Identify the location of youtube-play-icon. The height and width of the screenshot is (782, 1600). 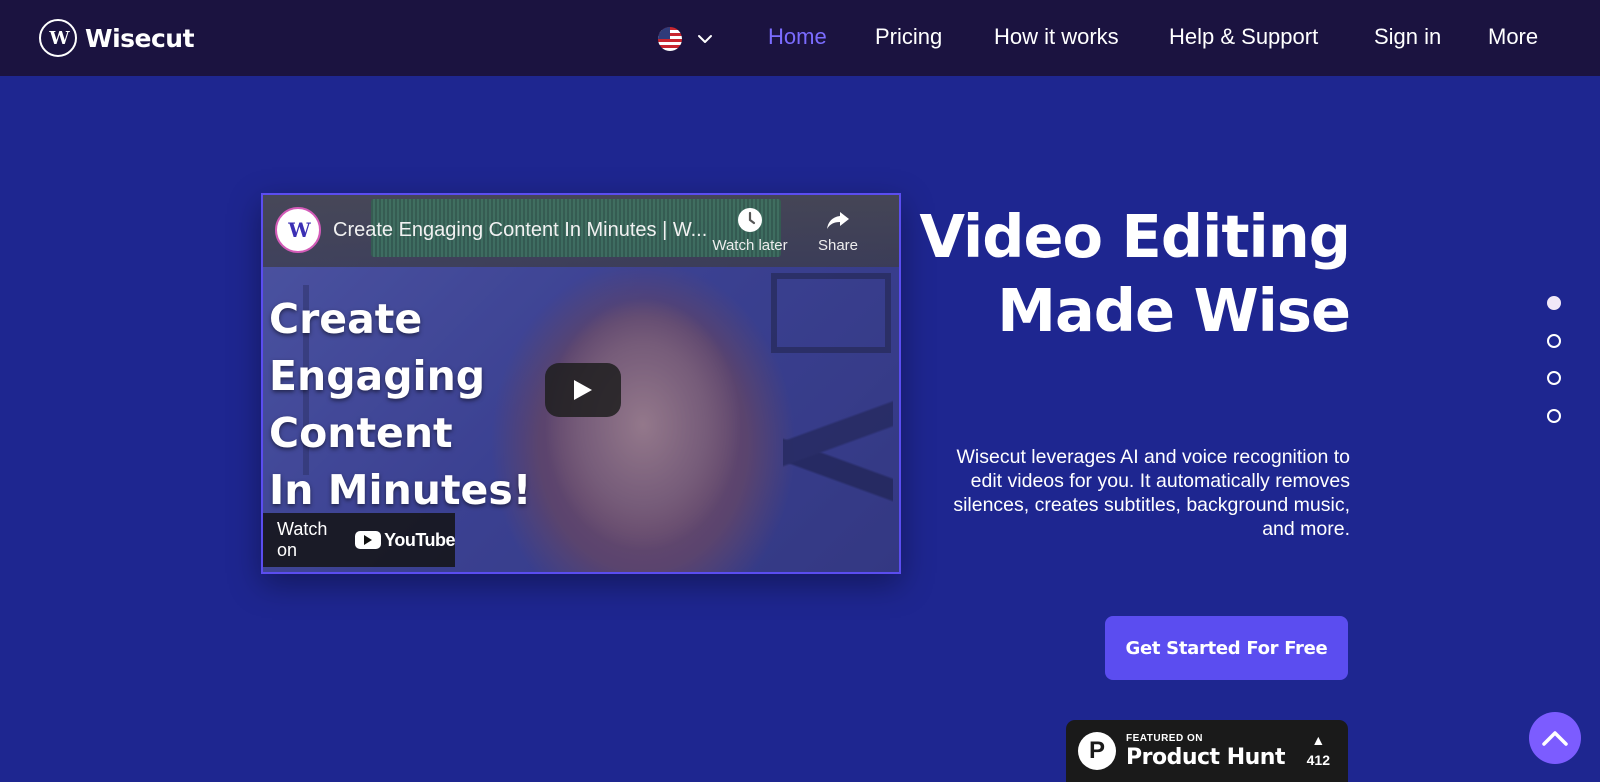
(368, 540).